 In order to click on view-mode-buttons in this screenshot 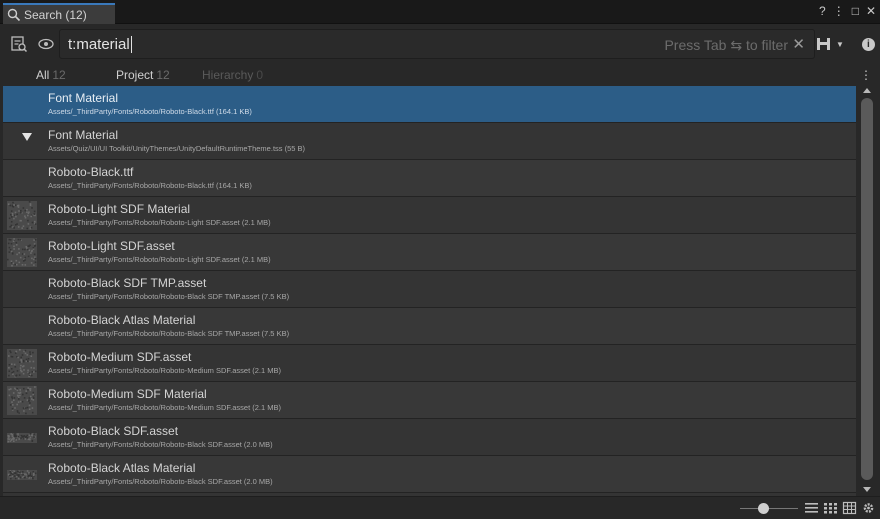, I will do `click(840, 508)`.